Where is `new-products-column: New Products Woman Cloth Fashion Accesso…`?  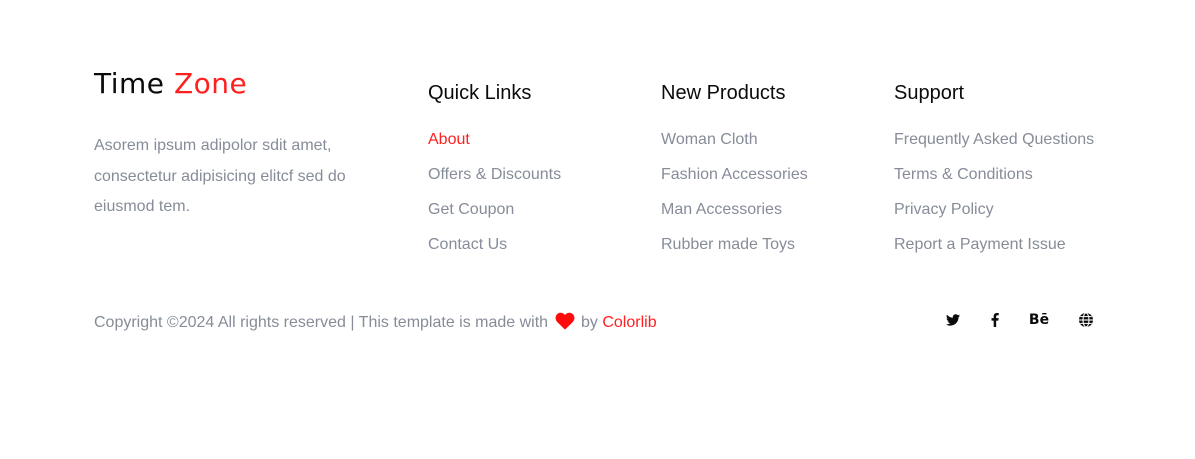
new-products-column: New Products Woman Cloth Fashion Accesso… is located at coordinates (734, 175).